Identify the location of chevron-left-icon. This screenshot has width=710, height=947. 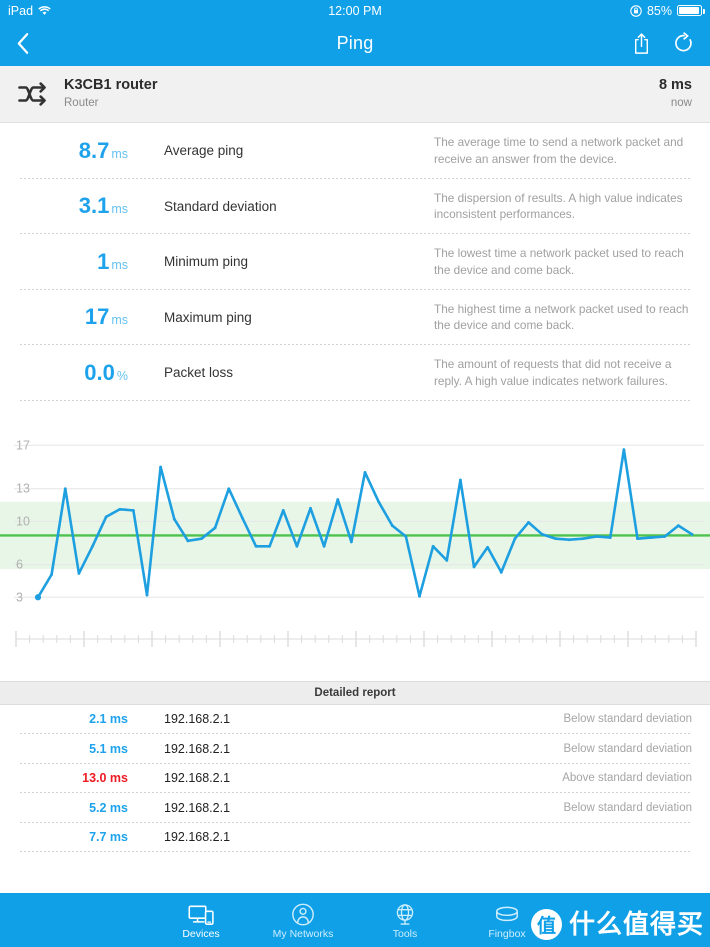
(23, 43).